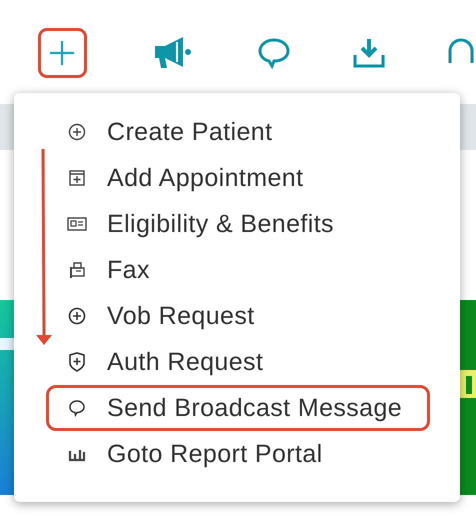 The height and width of the screenshot is (516, 476). What do you see at coordinates (238, 132) in the screenshot?
I see `menu-item: Create Patient` at bounding box center [238, 132].